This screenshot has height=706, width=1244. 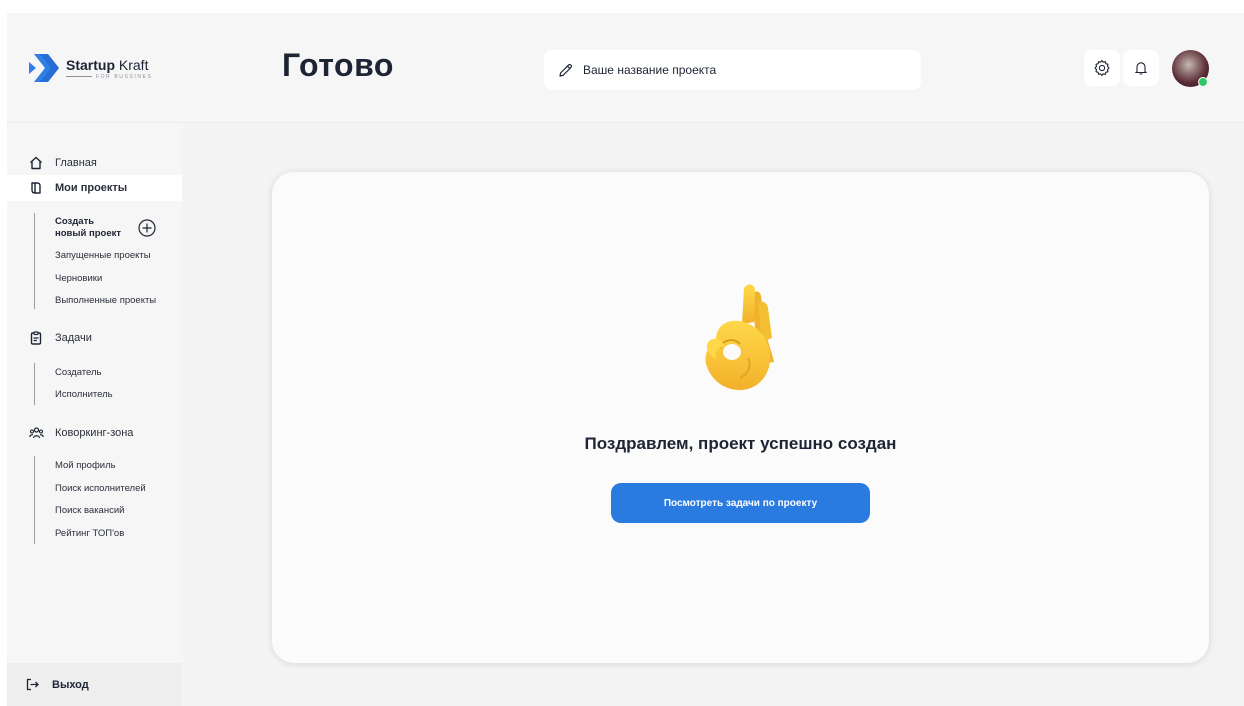 I want to click on sidebar-item-label: Коворкинг-зона, so click(x=94, y=433).